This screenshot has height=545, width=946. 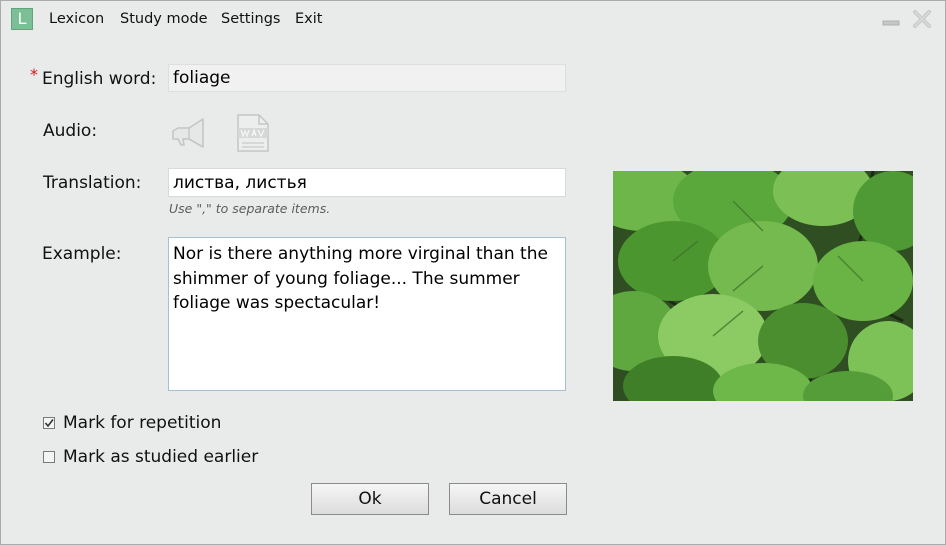 I want to click on required-marker: *, so click(x=34, y=74).